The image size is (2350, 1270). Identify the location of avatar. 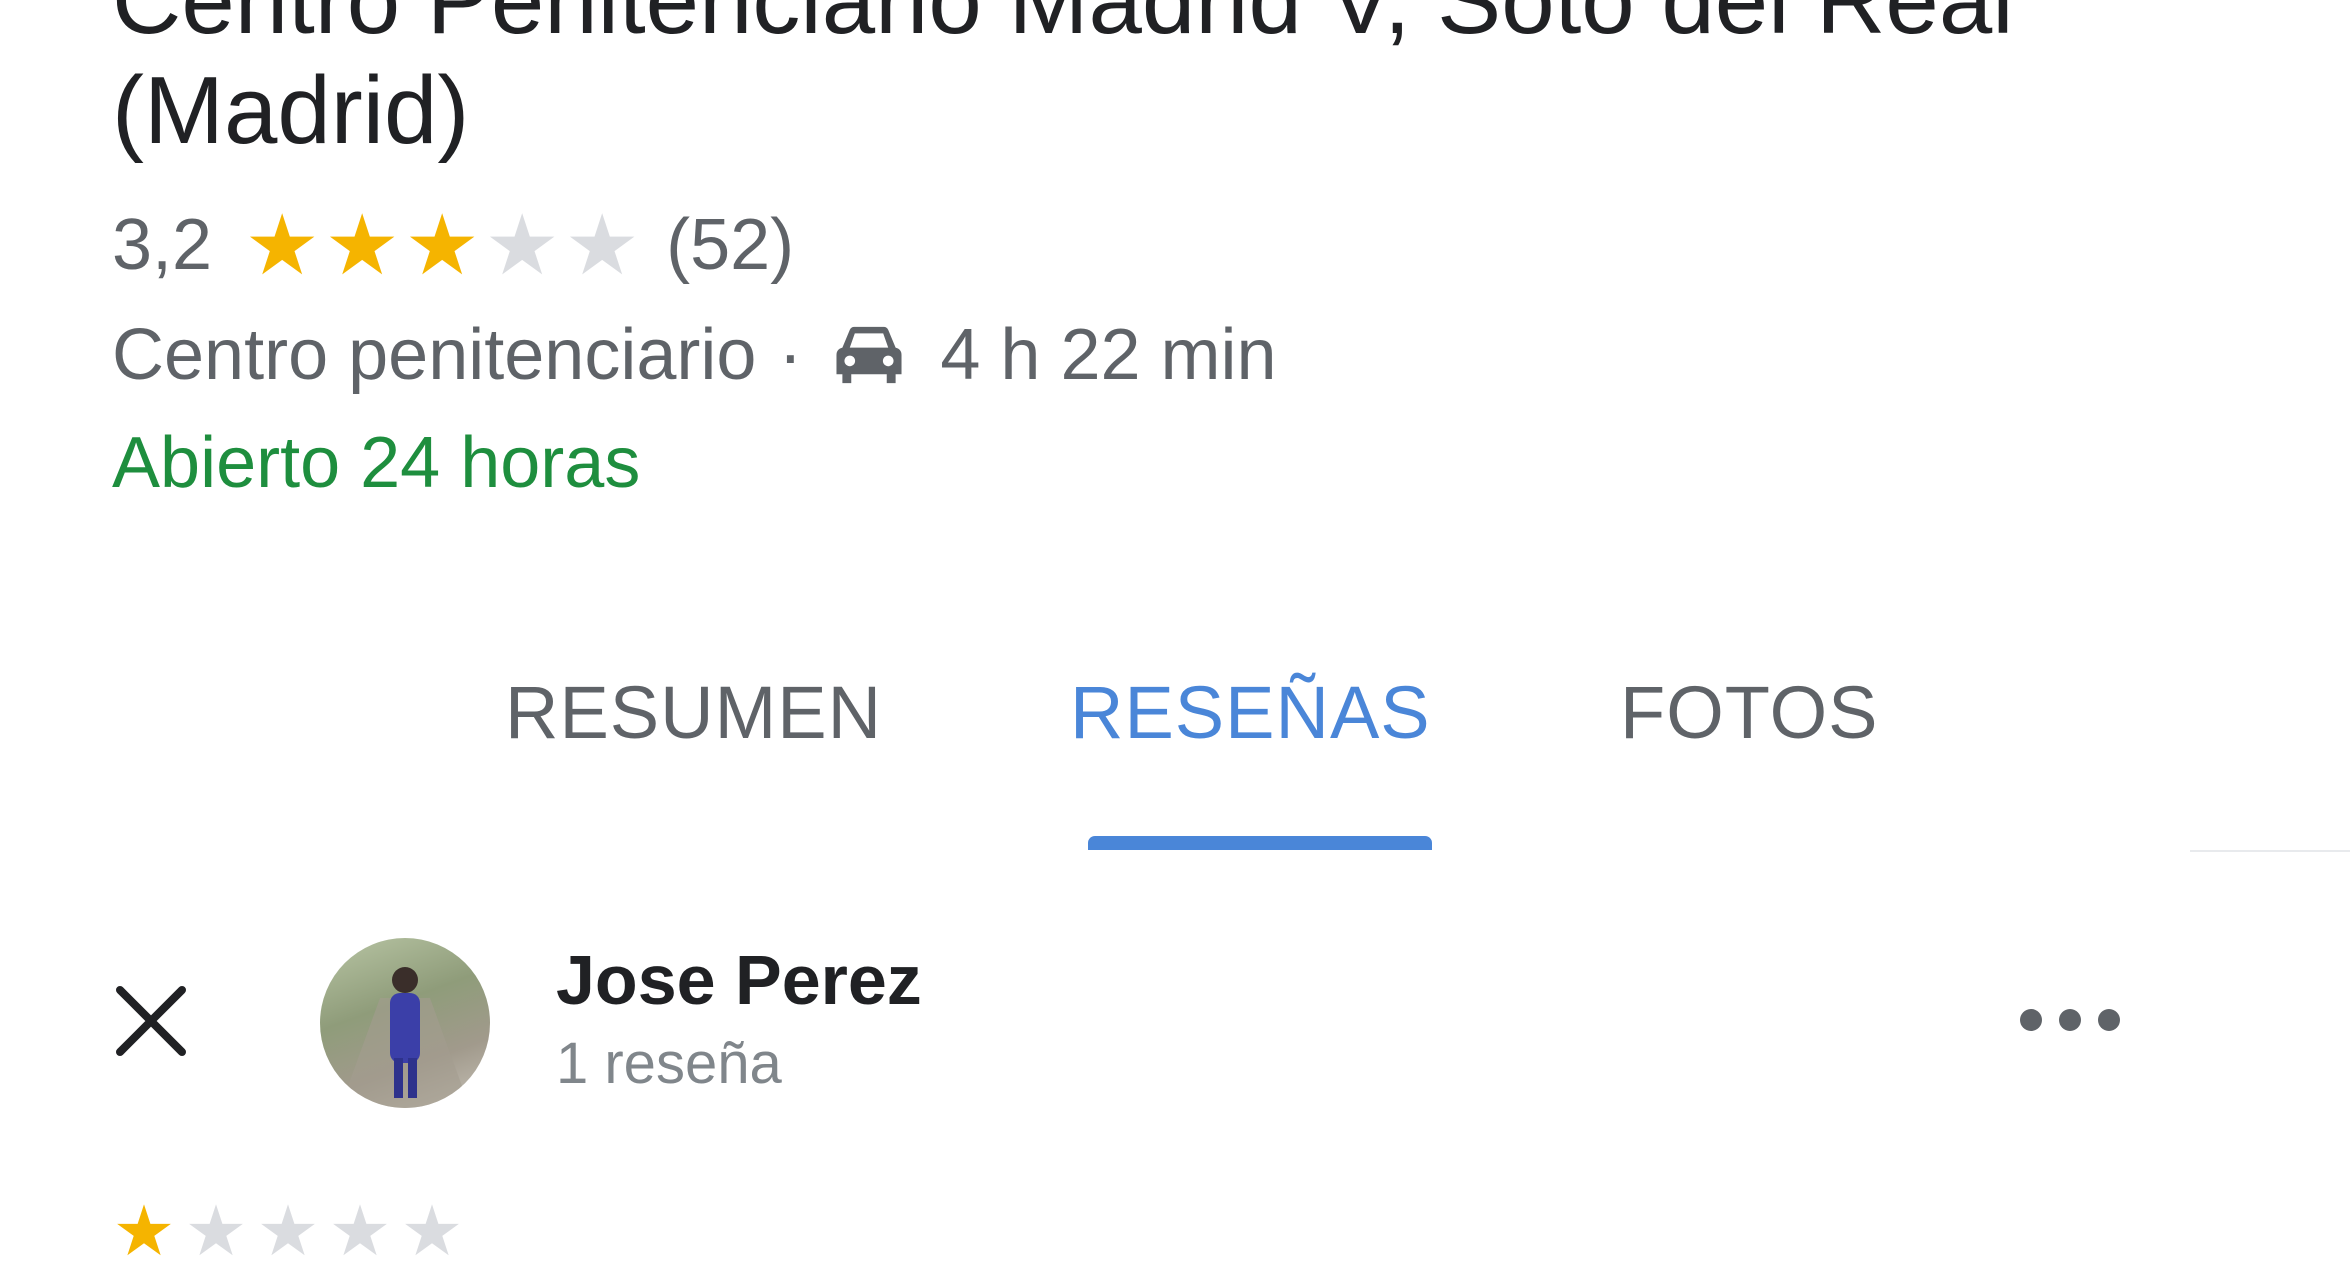
(405, 1023).